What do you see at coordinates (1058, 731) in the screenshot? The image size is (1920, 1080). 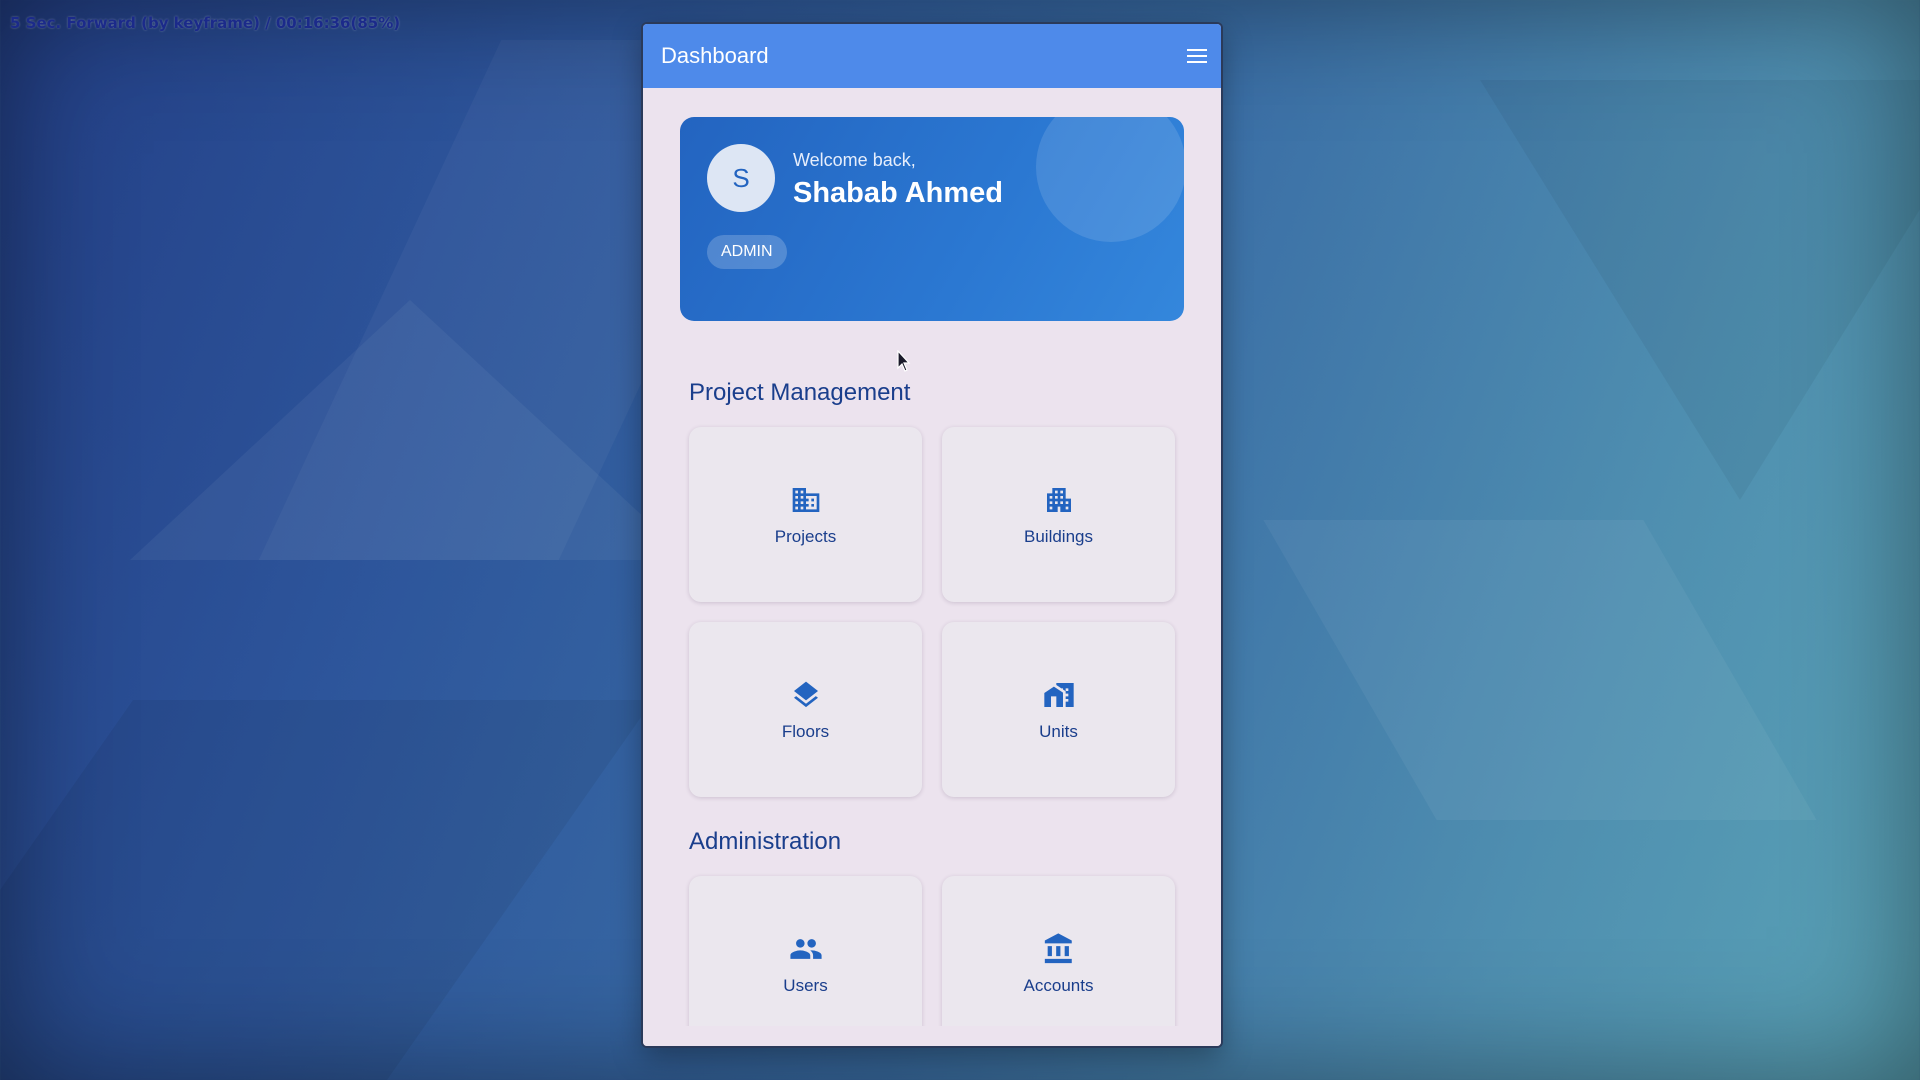 I see `tile-label: Units` at bounding box center [1058, 731].